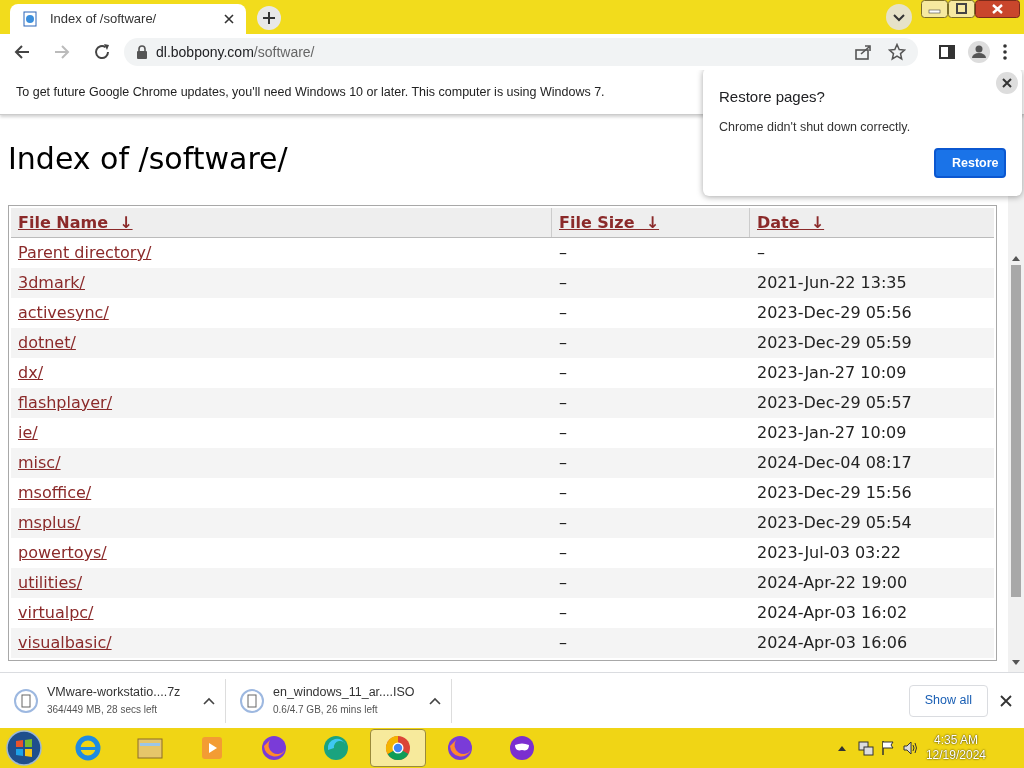  What do you see at coordinates (934, 9) in the screenshot?
I see `minimize-icon` at bounding box center [934, 9].